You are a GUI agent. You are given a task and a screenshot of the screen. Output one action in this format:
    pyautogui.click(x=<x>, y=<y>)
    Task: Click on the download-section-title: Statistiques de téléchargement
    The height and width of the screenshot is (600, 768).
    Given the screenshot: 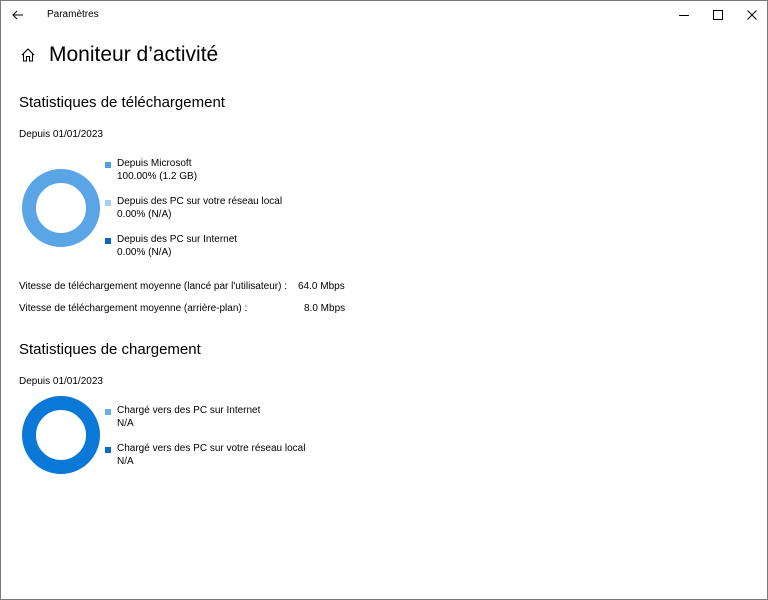 What is the action you would take?
    pyautogui.click(x=122, y=102)
    